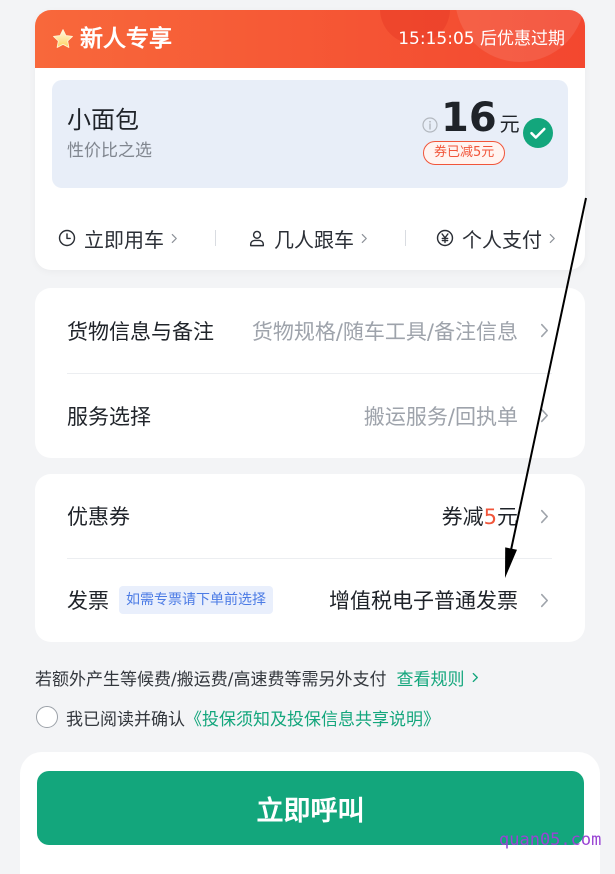  I want to click on notice-text: 若额外产生等候费/搬运费/高速费等需另外支付, so click(211, 679).